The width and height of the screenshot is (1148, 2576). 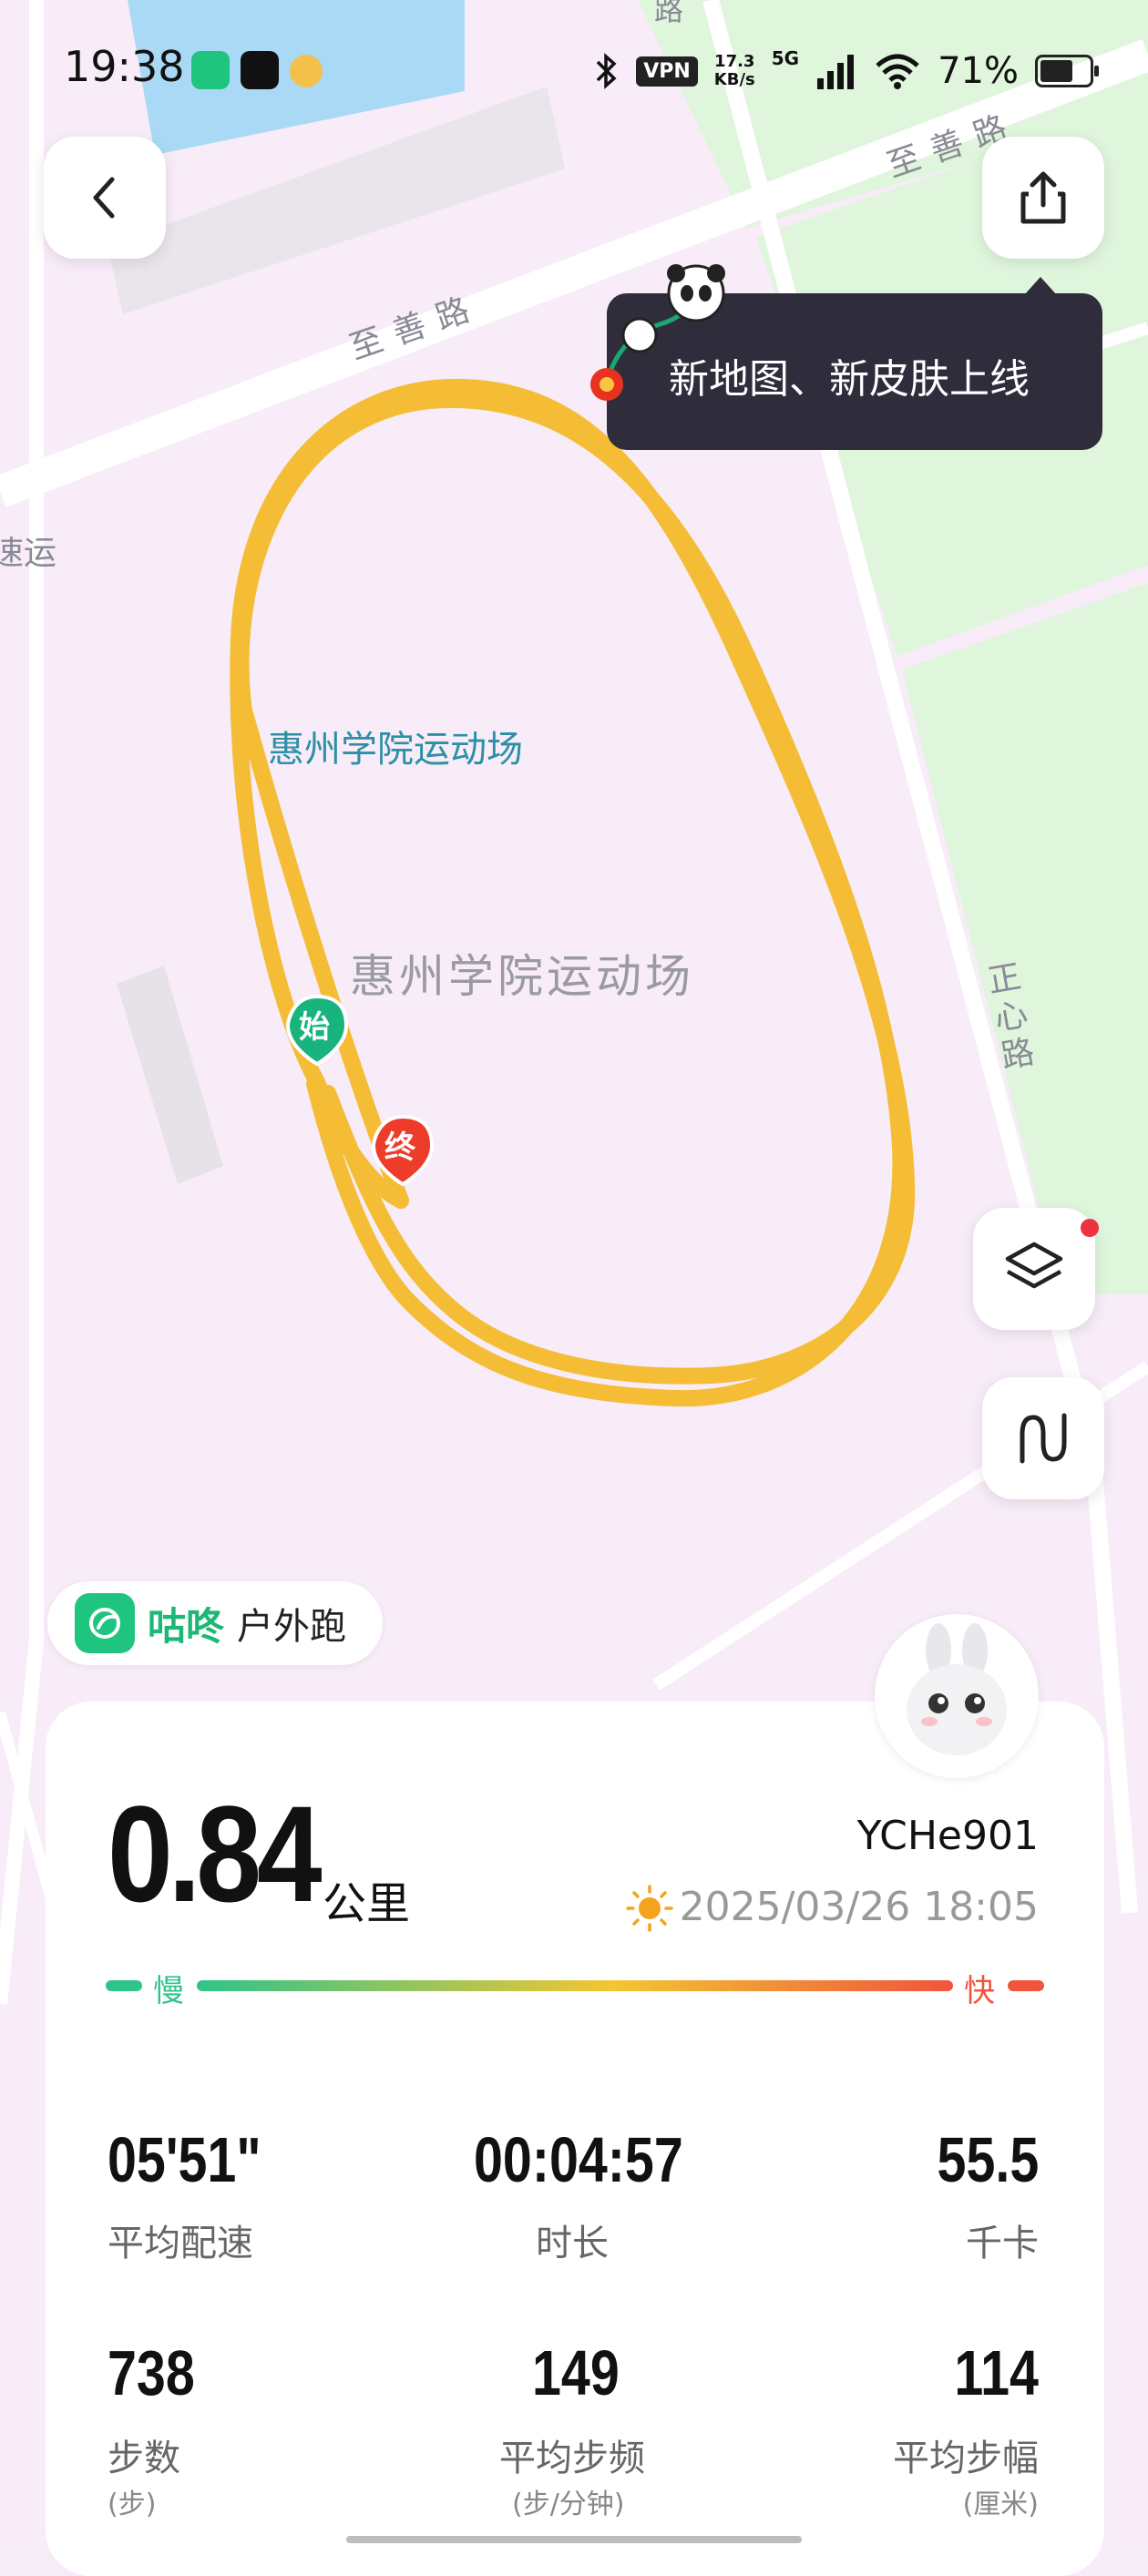 What do you see at coordinates (367, 1903) in the screenshot?
I see `distance-unit: 公里` at bounding box center [367, 1903].